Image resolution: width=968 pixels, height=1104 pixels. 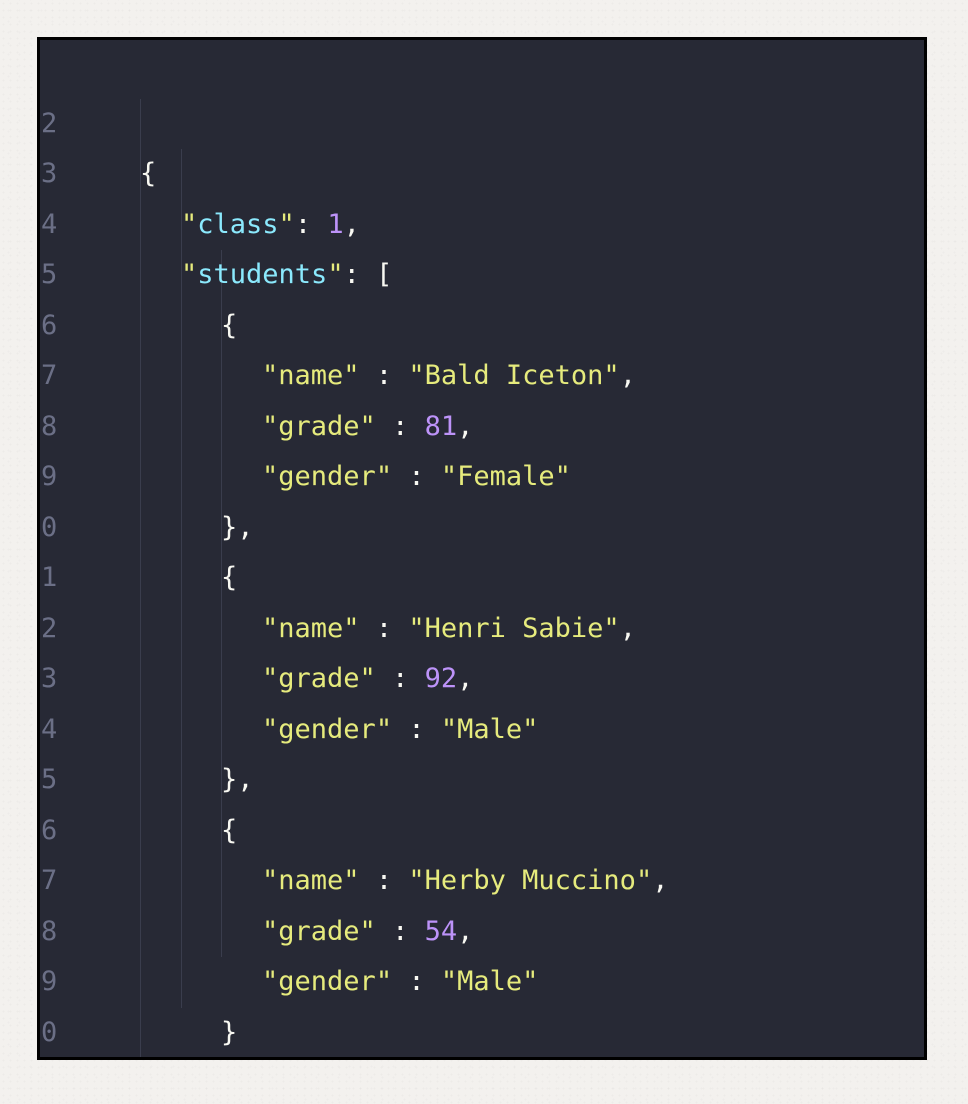 I want to click on code-text: "students": [, so click(x=287, y=274).